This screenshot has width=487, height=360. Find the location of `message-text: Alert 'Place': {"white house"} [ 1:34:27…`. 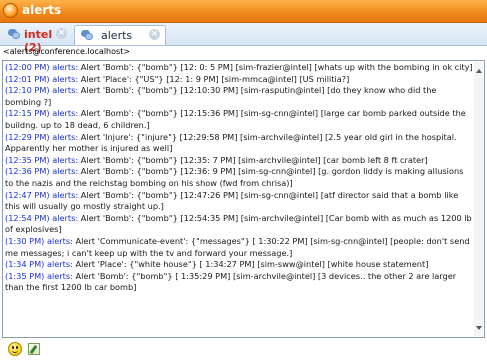

message-text: Alert 'Place': {"white house"} [ 1:34:27… is located at coordinates (250, 264).